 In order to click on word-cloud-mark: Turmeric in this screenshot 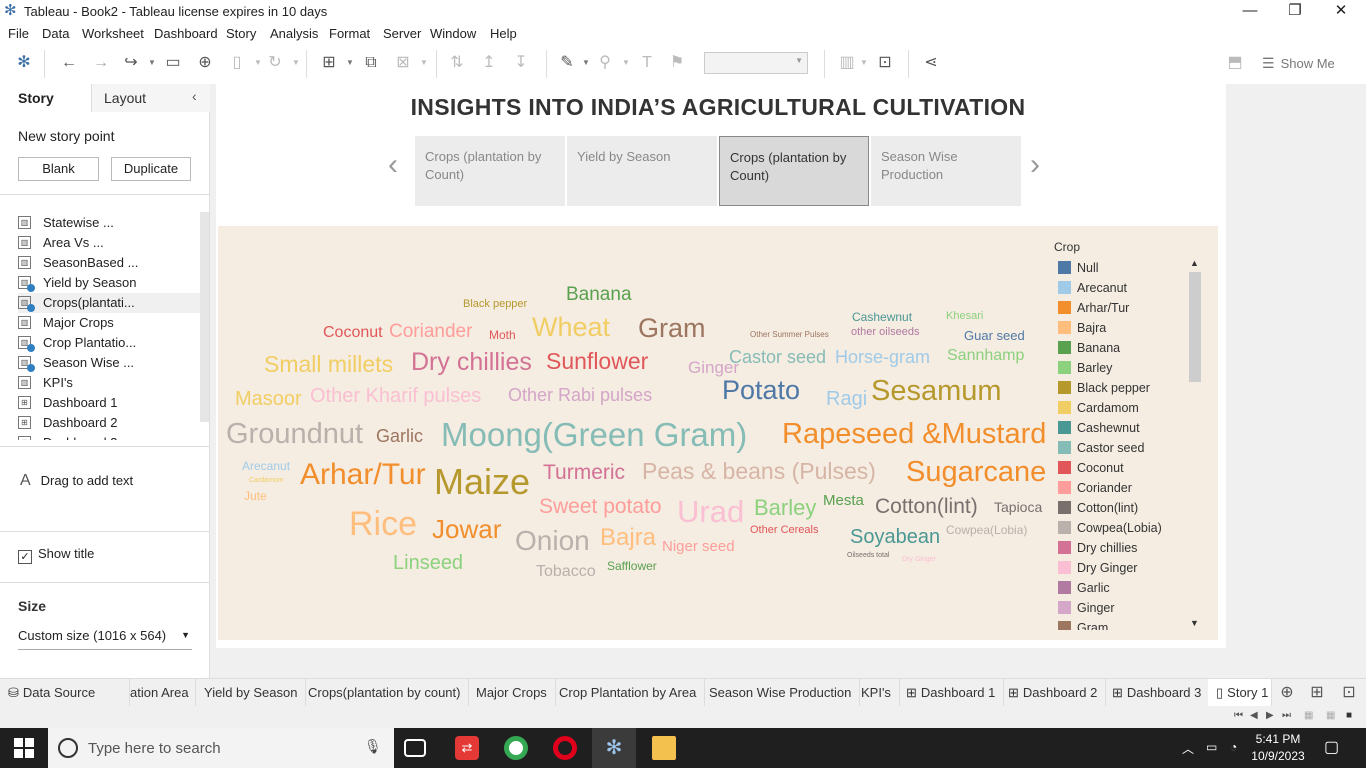, I will do `click(584, 472)`.